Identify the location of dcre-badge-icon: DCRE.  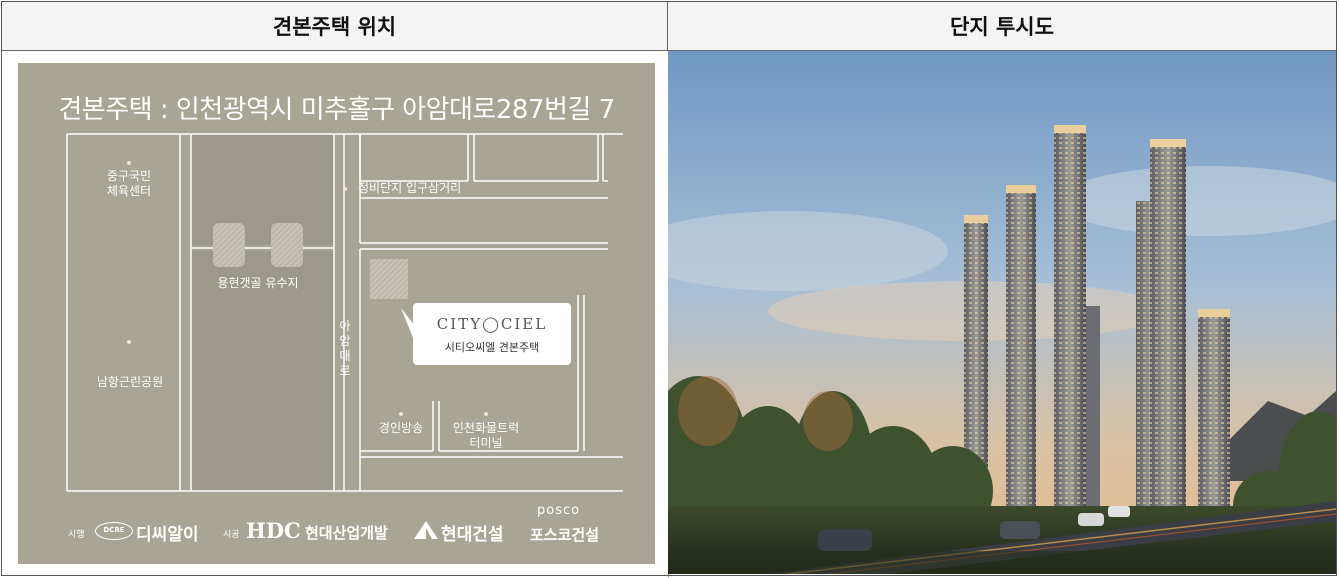
(114, 531).